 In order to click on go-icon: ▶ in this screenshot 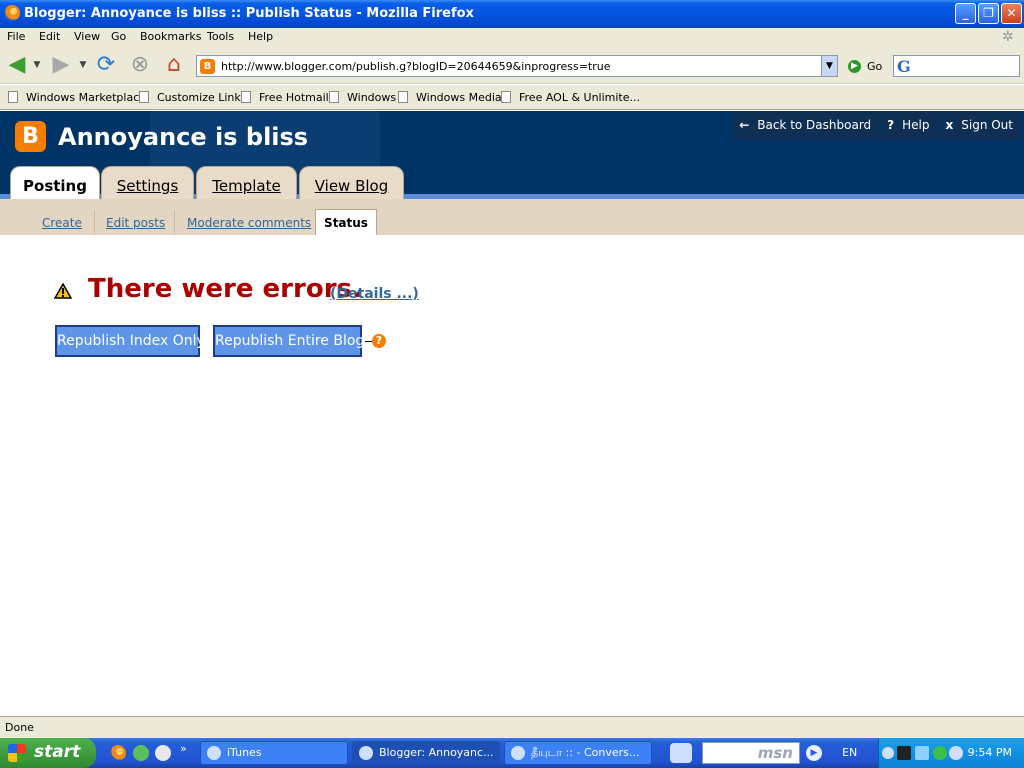, I will do `click(854, 66)`.